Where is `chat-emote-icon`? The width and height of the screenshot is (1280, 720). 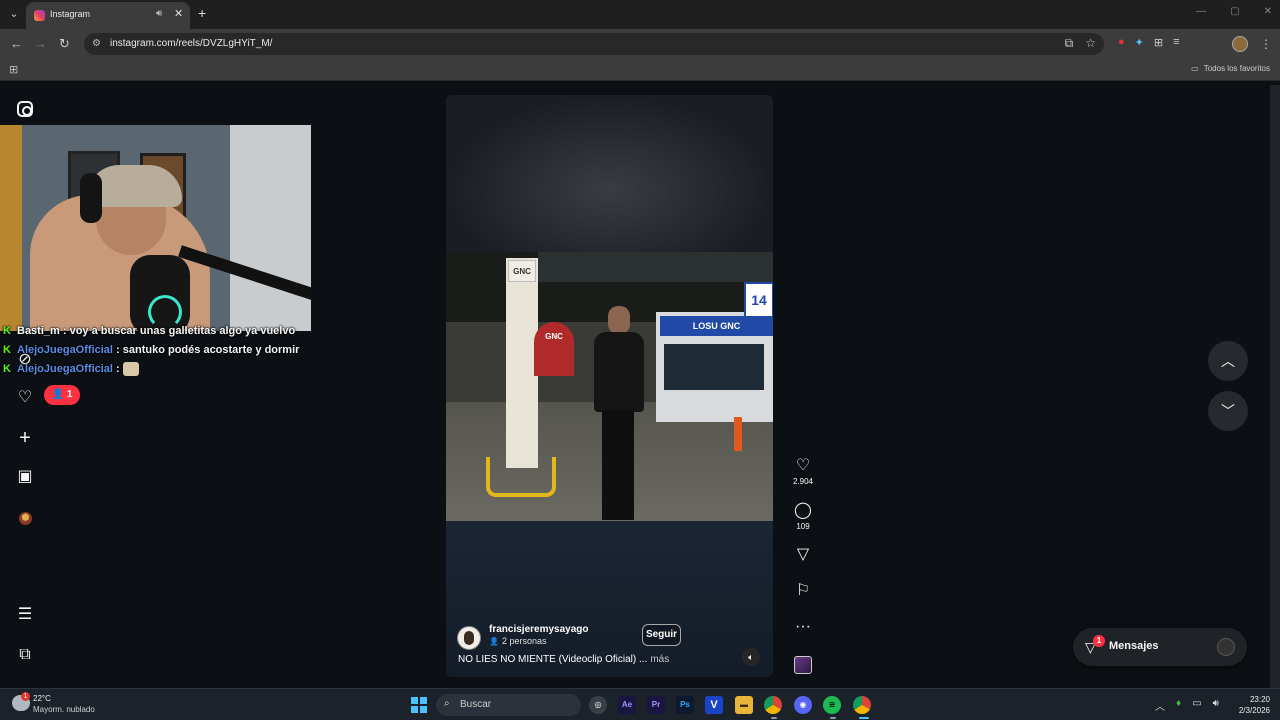
chat-emote-icon is located at coordinates (130, 369).